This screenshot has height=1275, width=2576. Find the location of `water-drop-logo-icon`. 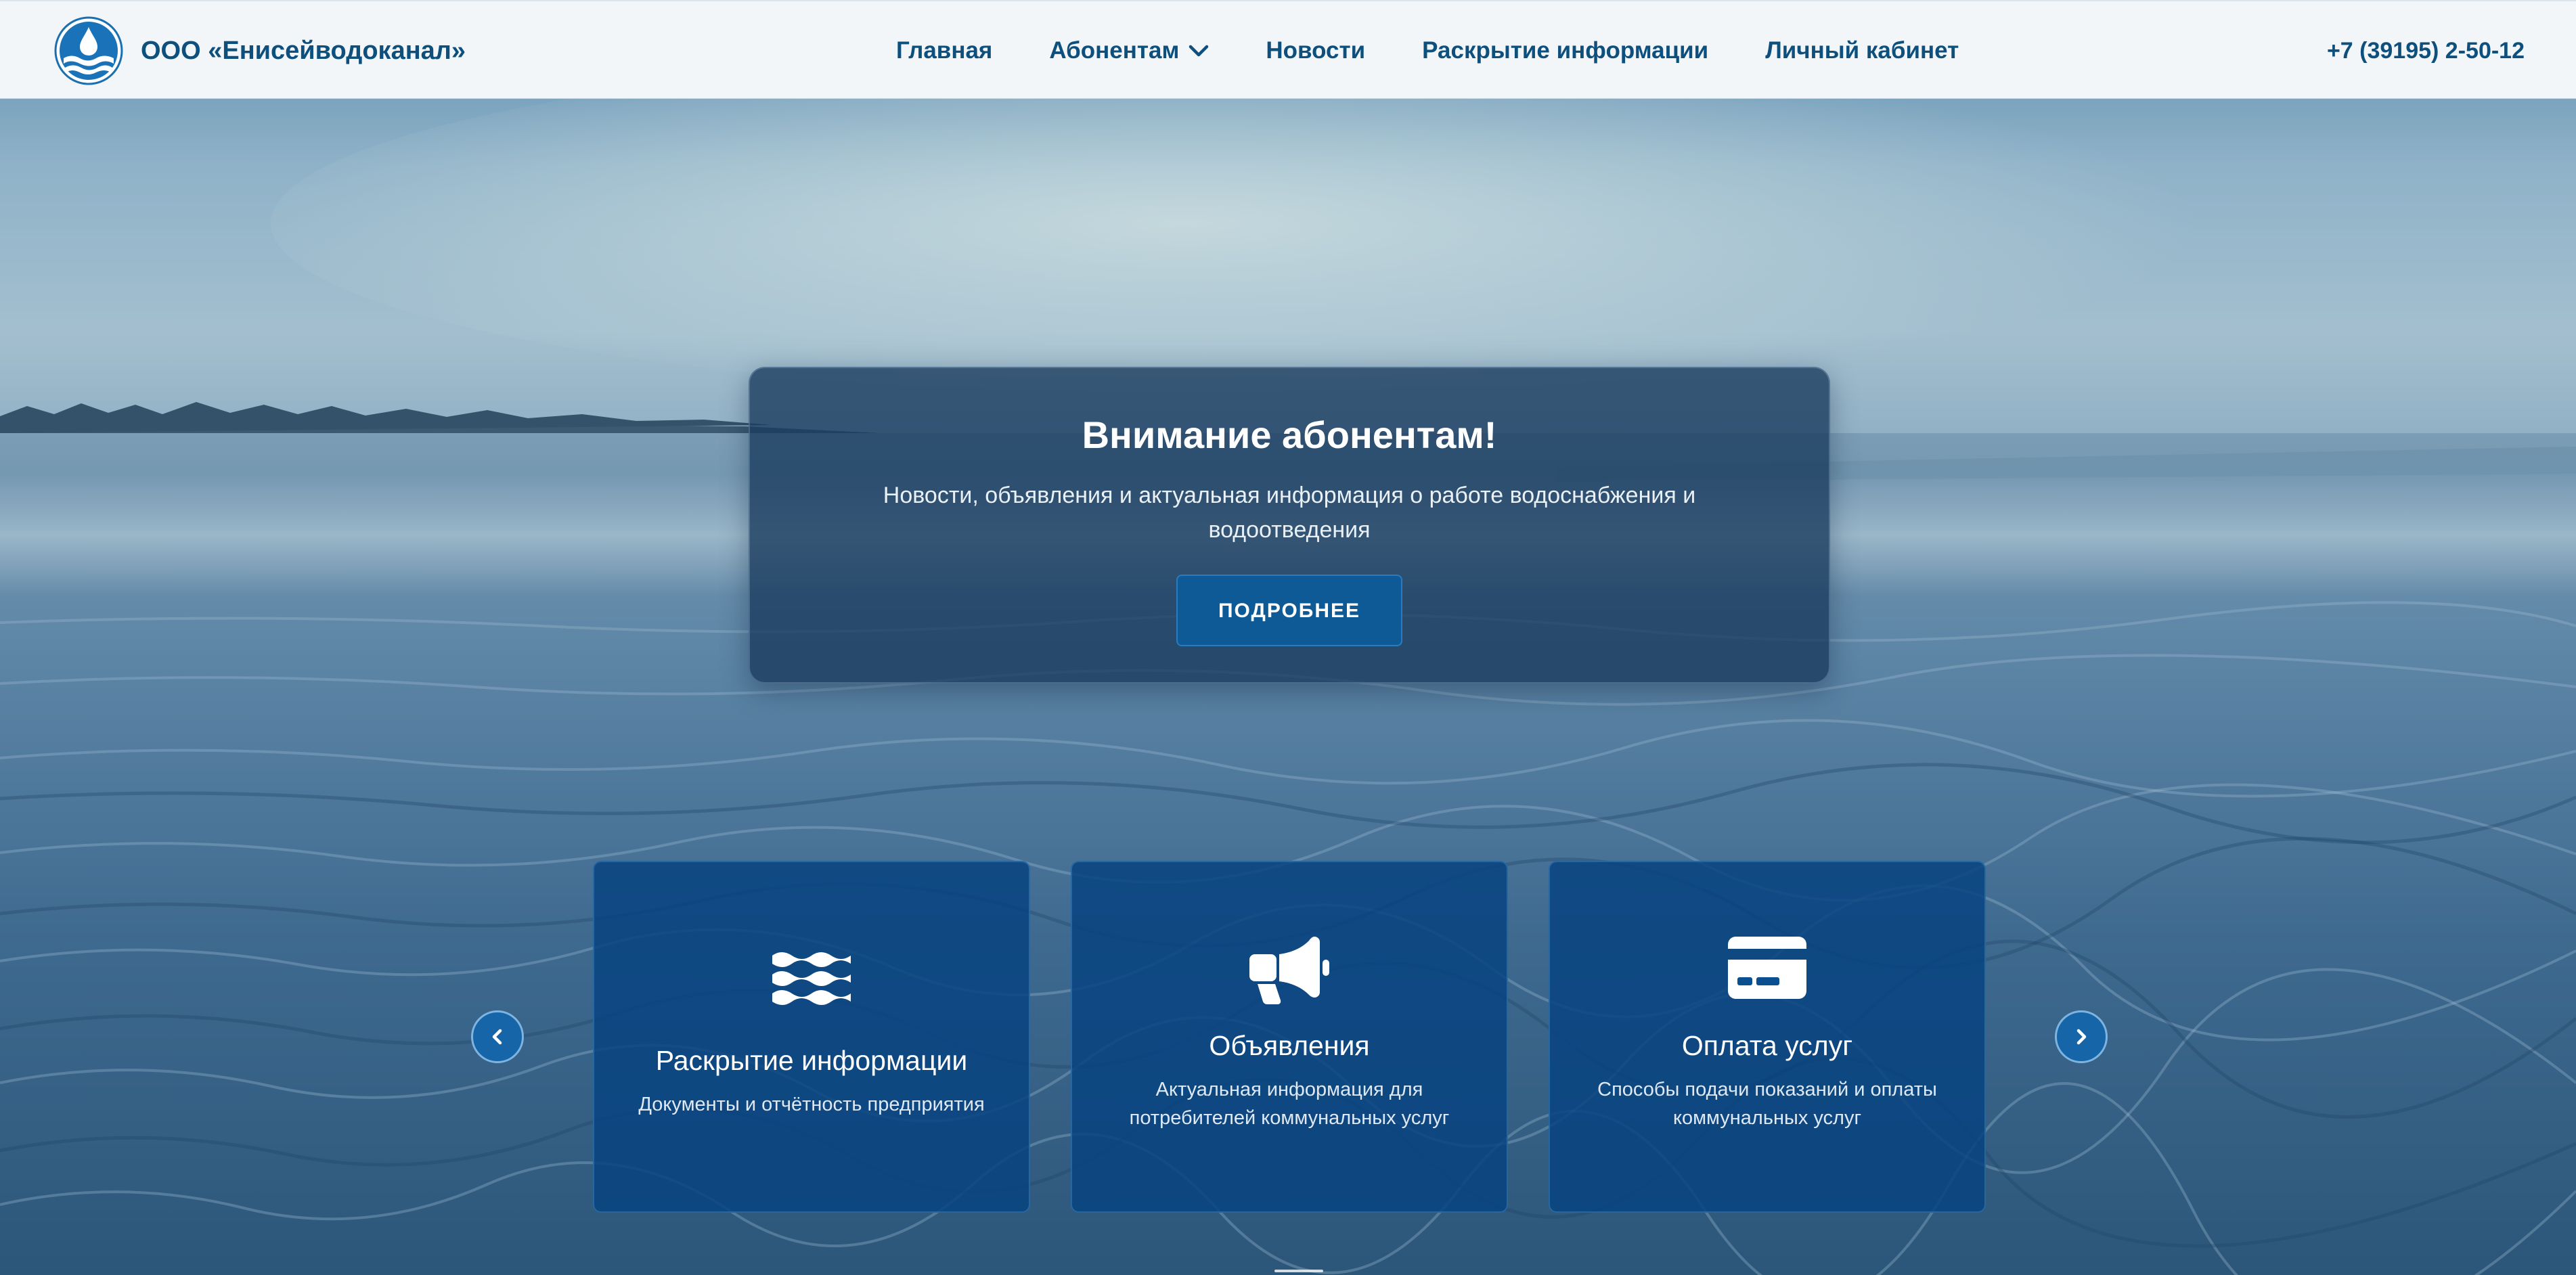

water-drop-logo-icon is located at coordinates (88, 50).